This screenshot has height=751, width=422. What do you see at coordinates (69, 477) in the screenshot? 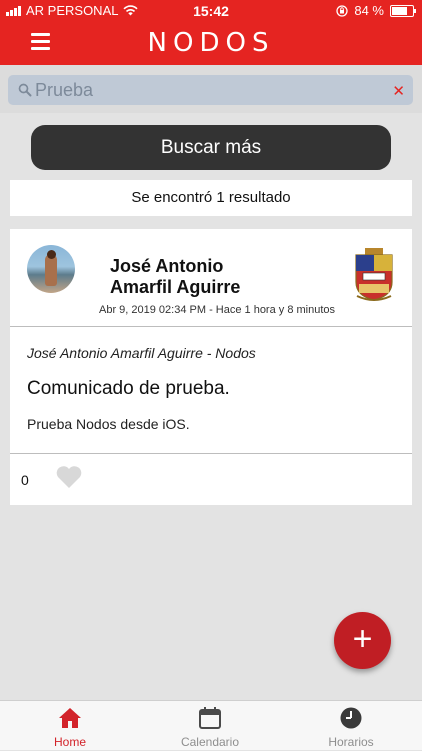
I see `heart-icon` at bounding box center [69, 477].